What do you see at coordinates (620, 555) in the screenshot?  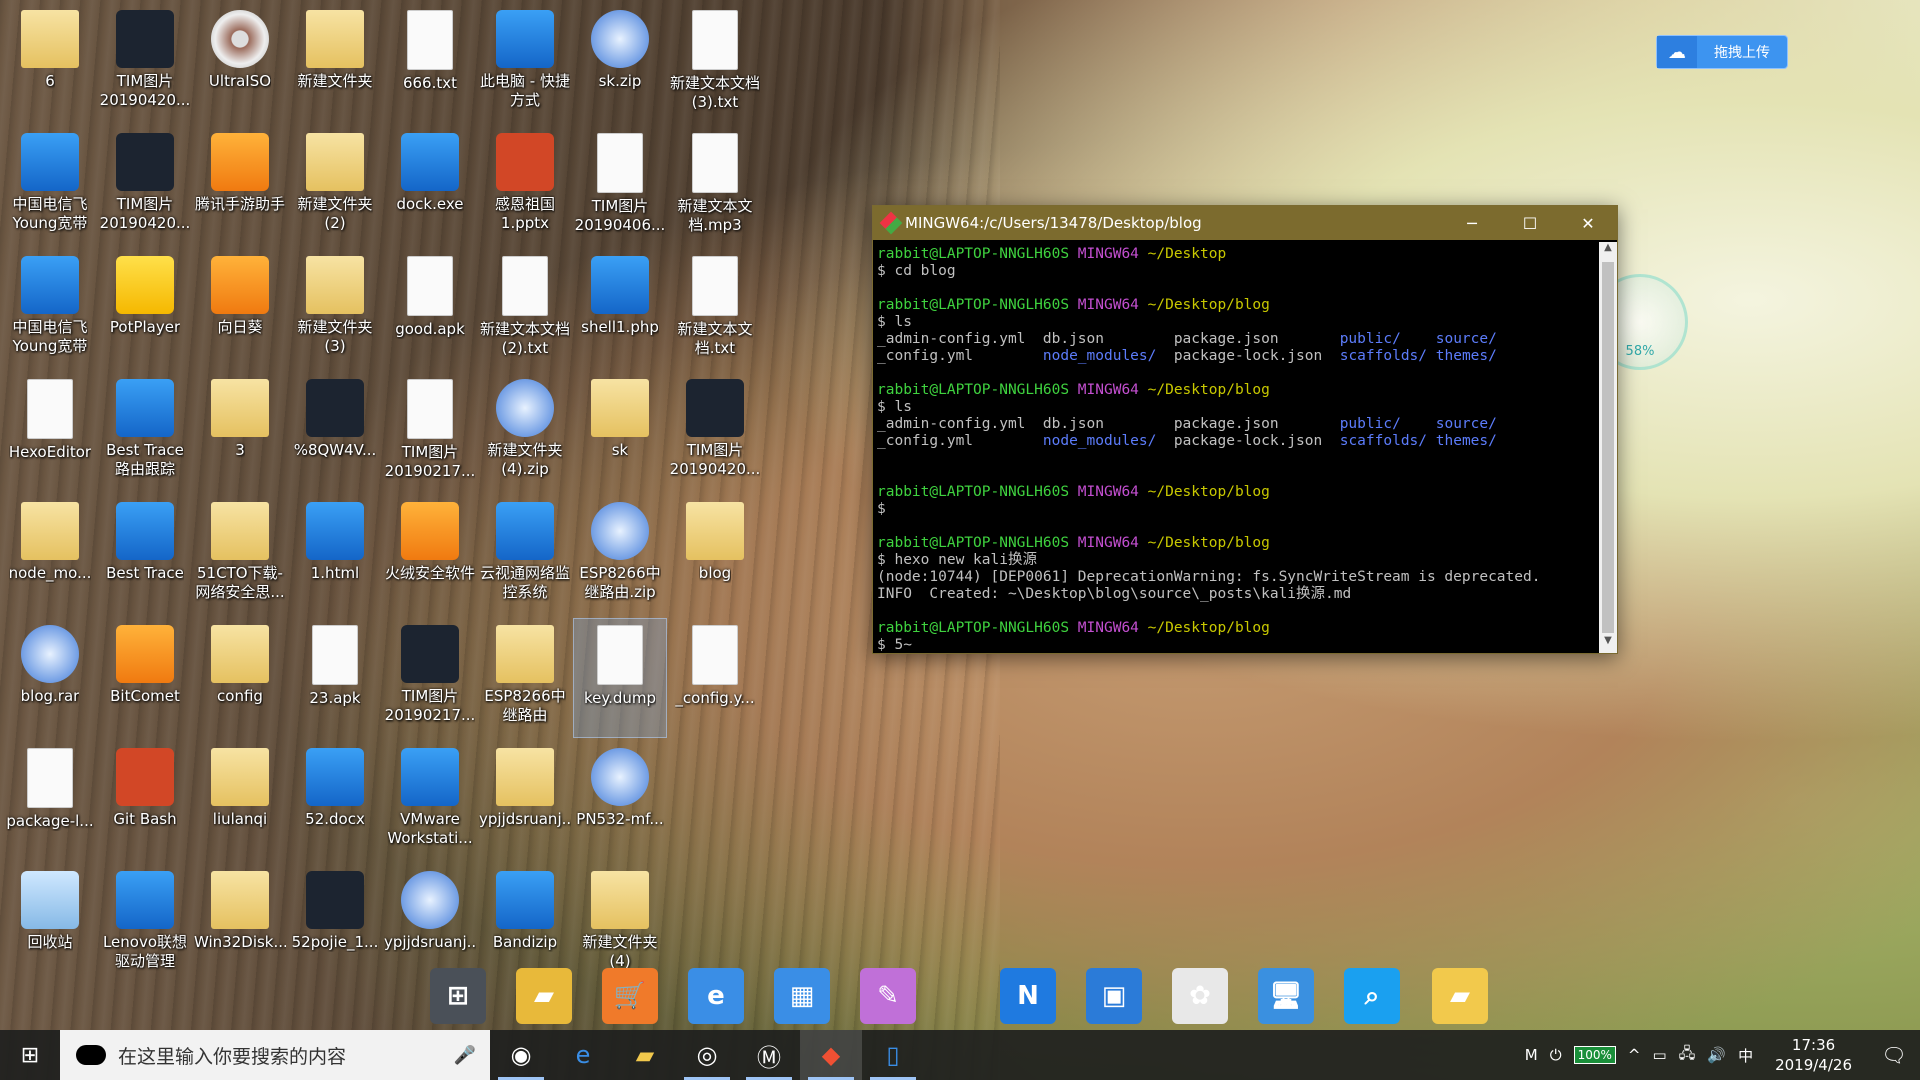 I see `desktop-icon: ESP8266中 继路由.zip` at bounding box center [620, 555].